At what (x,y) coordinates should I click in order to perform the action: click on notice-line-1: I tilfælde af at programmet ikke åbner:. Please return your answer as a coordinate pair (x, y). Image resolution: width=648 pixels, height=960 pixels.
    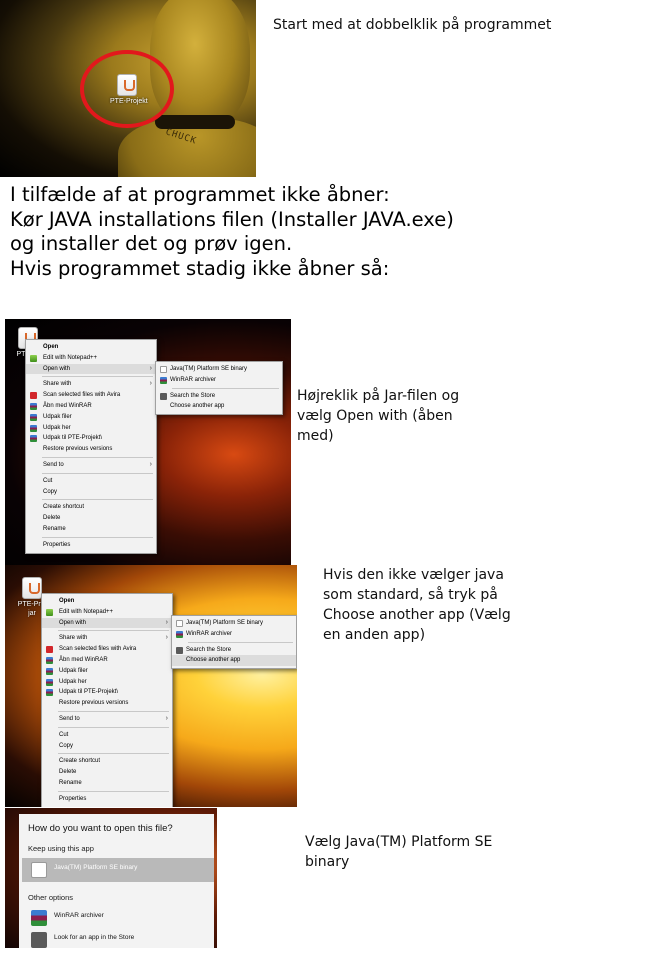
    Looking at the image, I should click on (200, 194).